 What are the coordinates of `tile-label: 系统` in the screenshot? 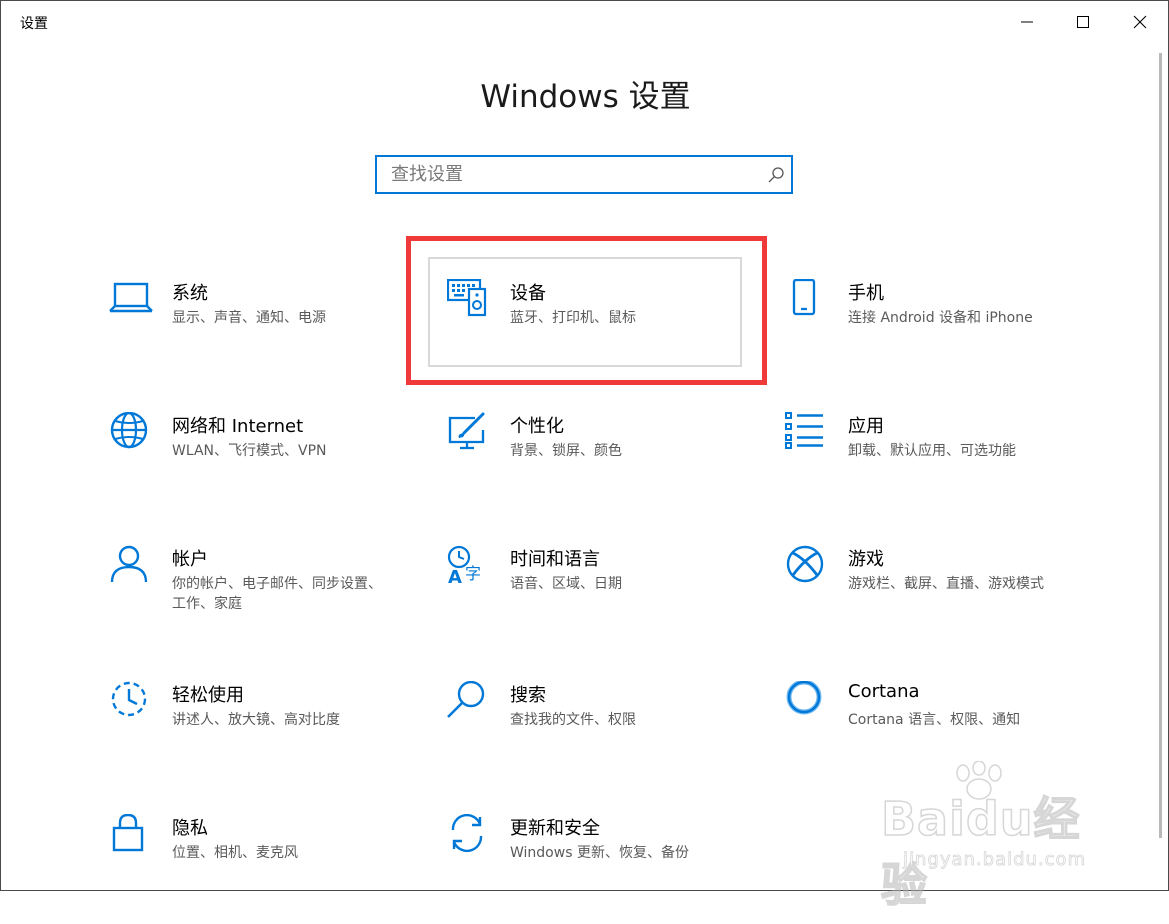 It's located at (190, 293).